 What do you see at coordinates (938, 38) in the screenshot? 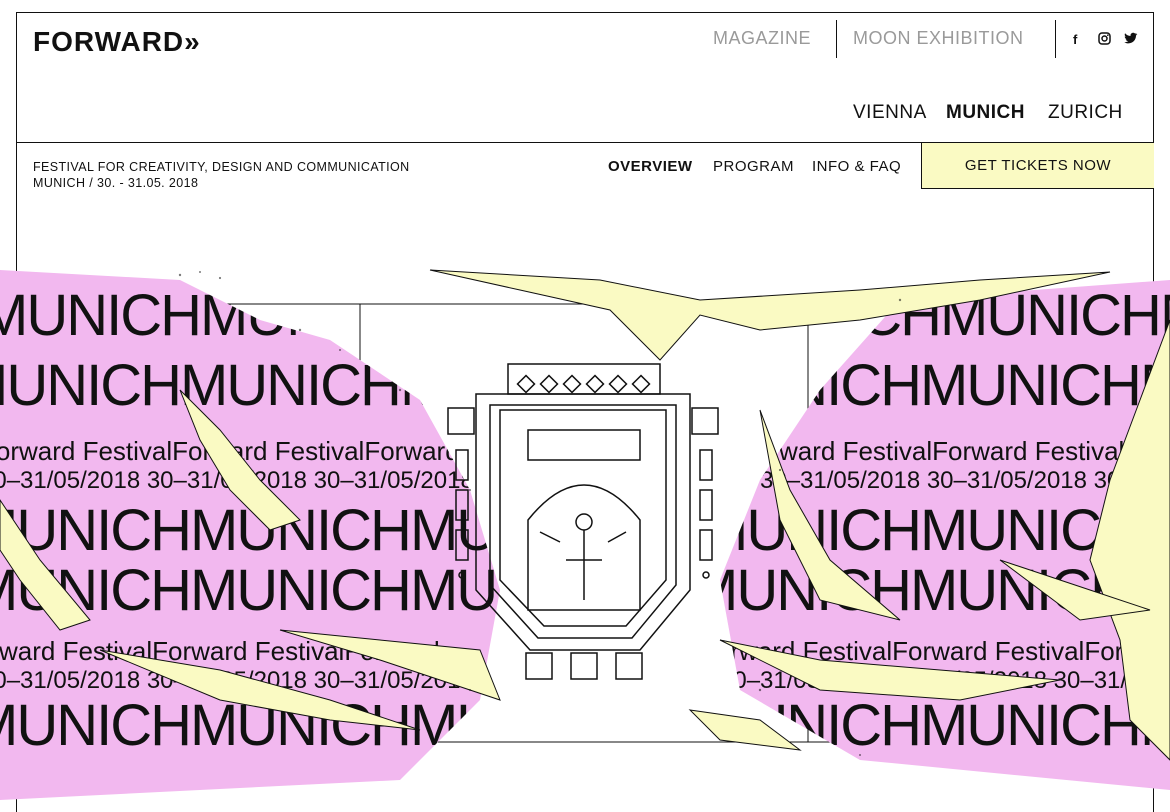
I see `nav-moon-exhibition: MOON EXHIBITION` at bounding box center [938, 38].